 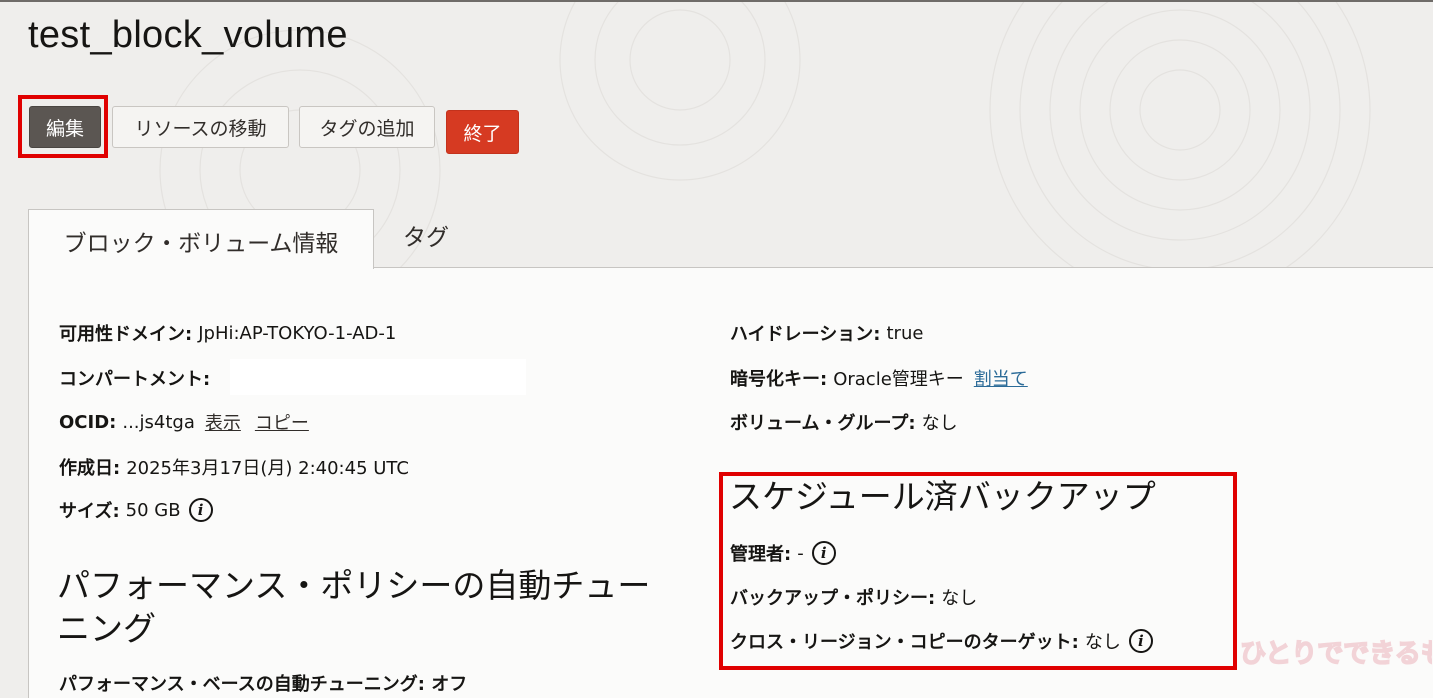 I want to click on ocid-label: OCID:, so click(x=88, y=422).